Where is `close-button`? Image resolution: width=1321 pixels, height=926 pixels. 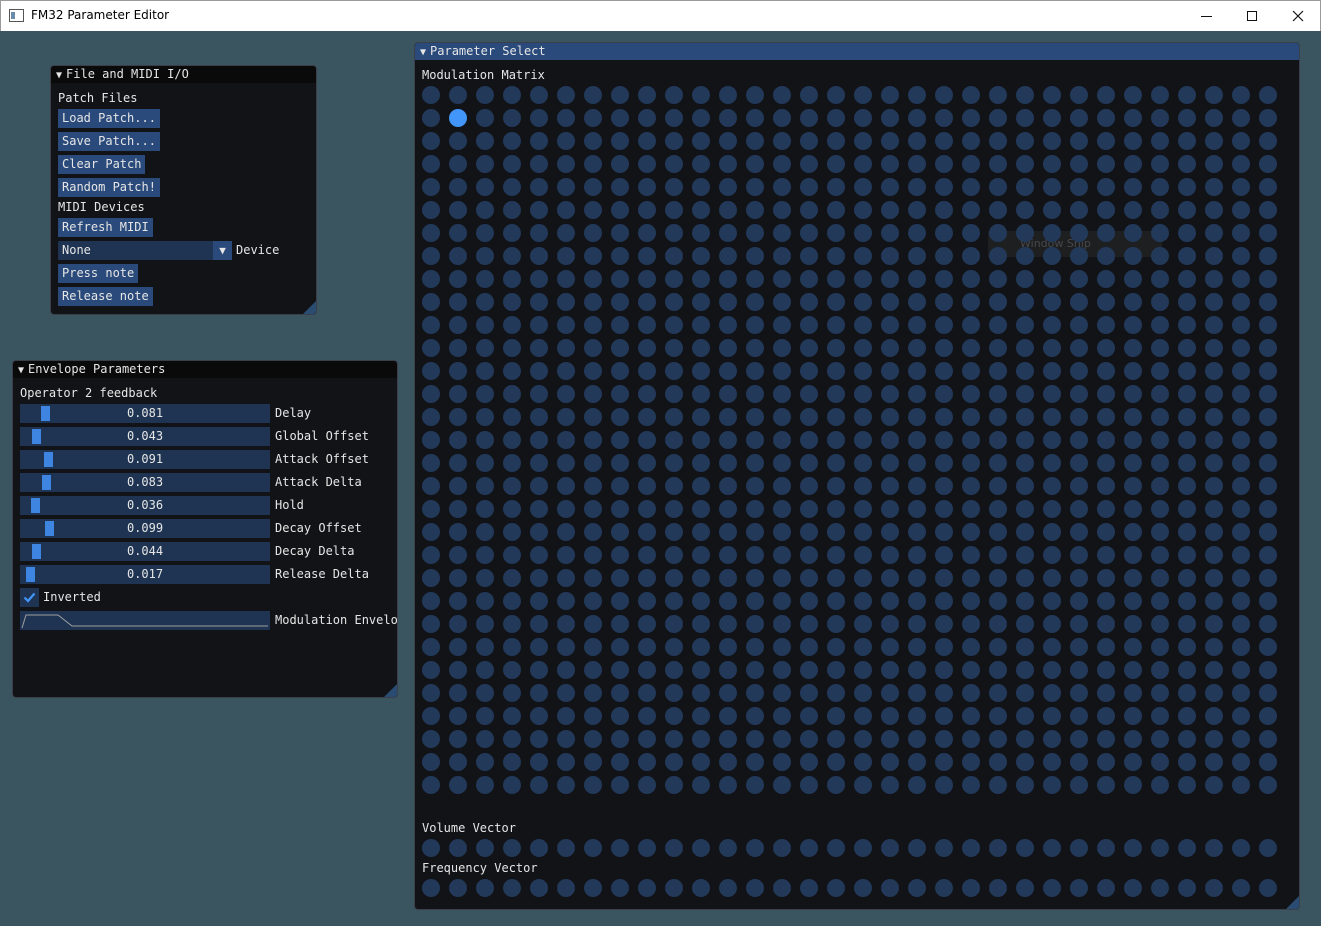
close-button is located at coordinates (1298, 16).